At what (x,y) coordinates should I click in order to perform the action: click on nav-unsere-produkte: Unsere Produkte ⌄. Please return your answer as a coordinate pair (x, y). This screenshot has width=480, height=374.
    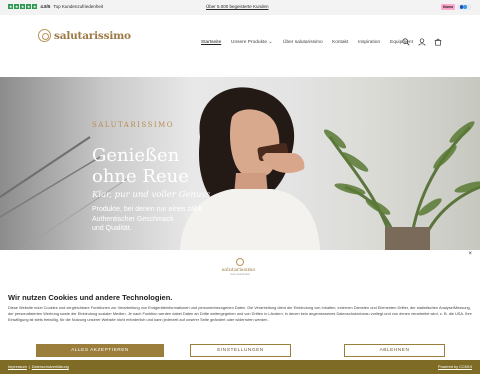
    Looking at the image, I should click on (251, 42).